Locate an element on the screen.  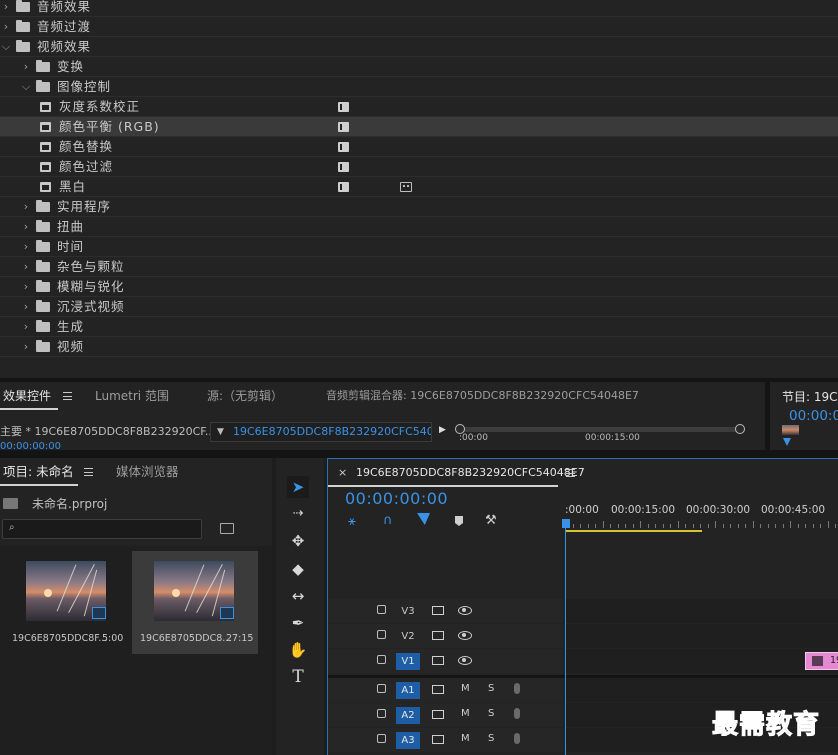
track-content: 19C6E8705DDC8F8B232 is located at coordinates (701, 661).